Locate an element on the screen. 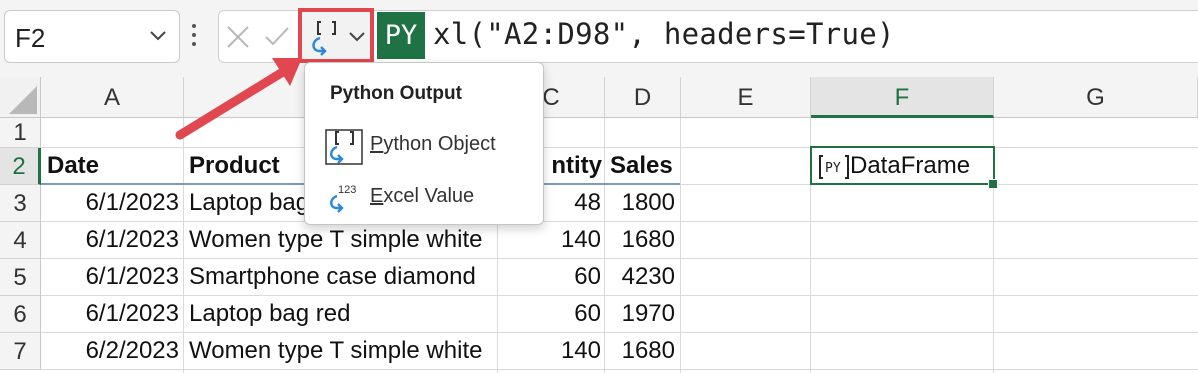  menu-item-excel-value: 123 Excel Value is located at coordinates (424, 197).